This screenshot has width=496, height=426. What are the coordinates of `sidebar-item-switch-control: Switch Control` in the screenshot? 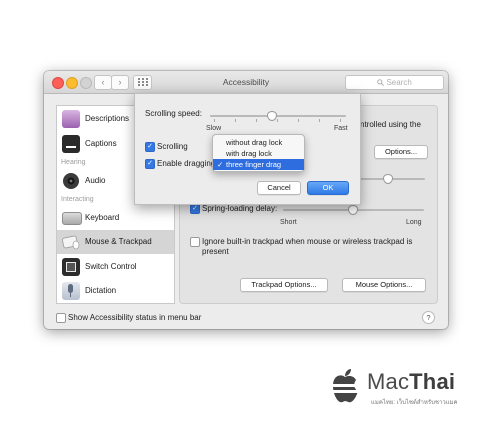 It's located at (115, 267).